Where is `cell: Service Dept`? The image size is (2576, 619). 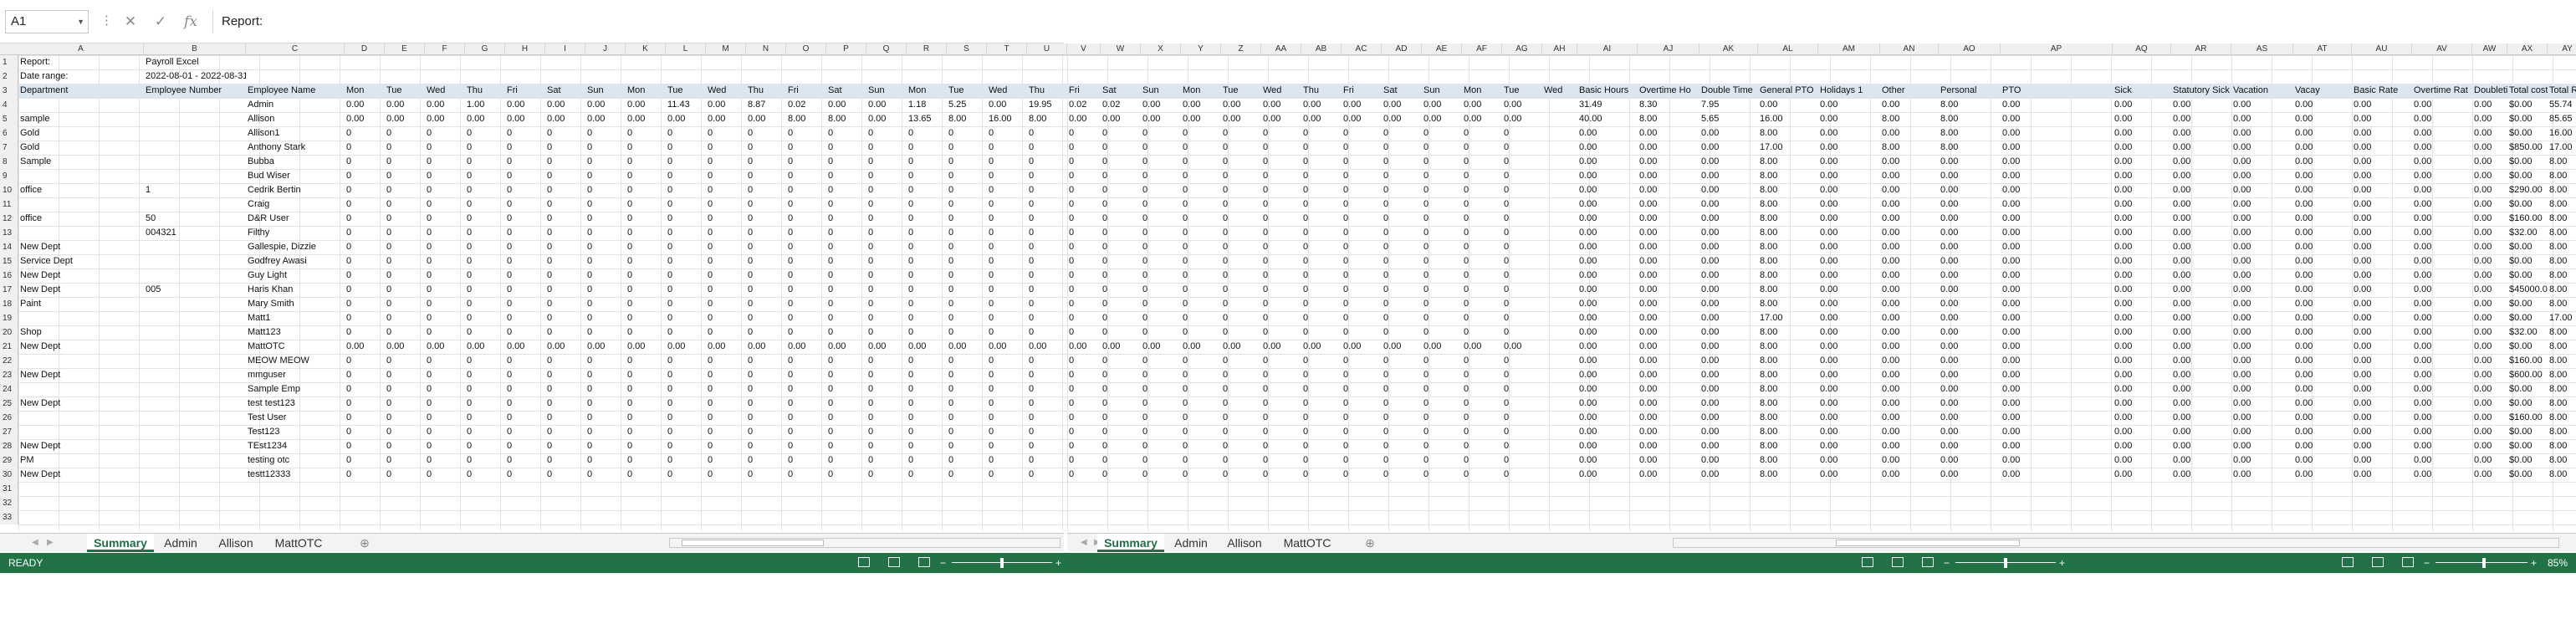 cell: Service Dept is located at coordinates (81, 261).